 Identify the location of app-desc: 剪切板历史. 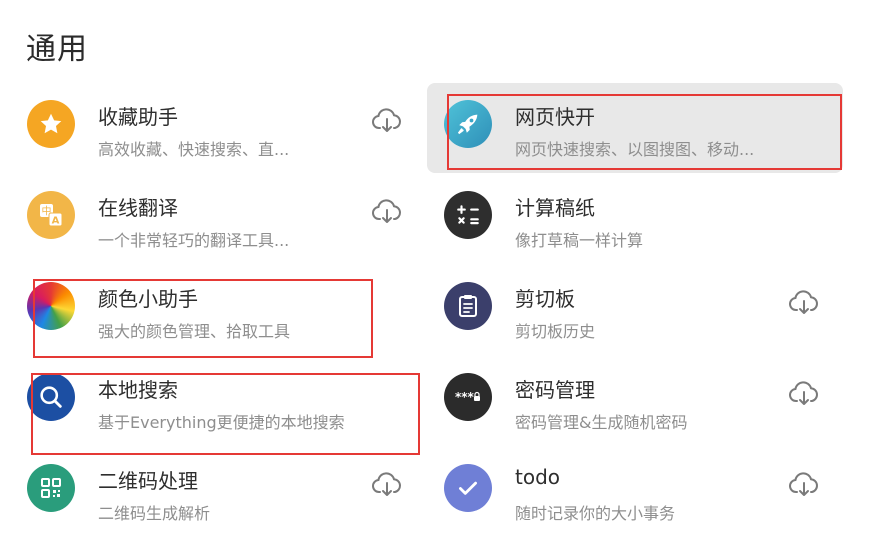
(555, 331).